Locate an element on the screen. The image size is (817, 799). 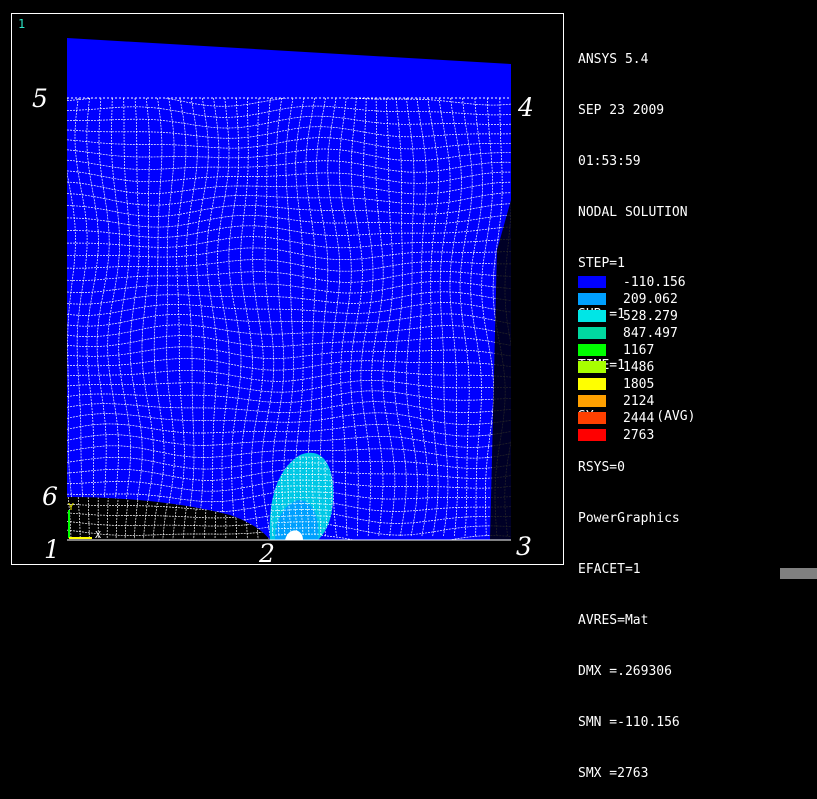
window-edge is located at coordinates (798, 573).